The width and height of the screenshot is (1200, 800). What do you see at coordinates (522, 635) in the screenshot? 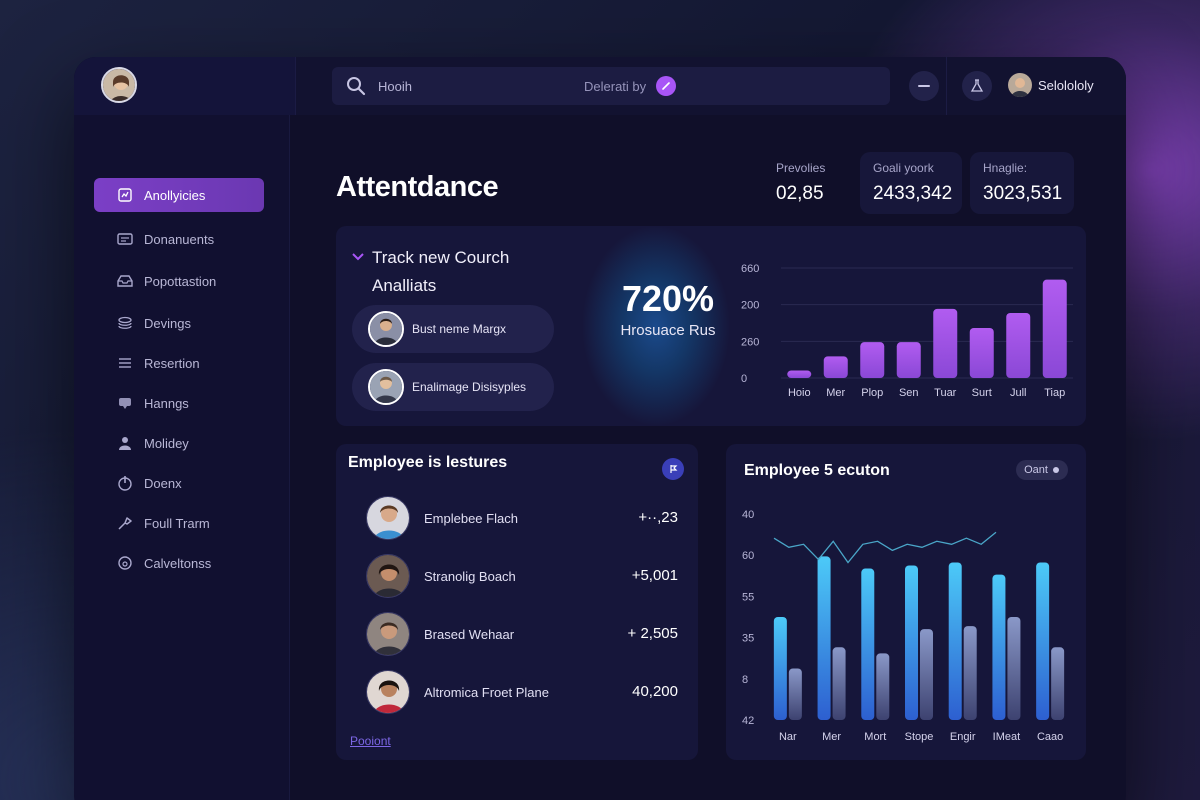
I see `employee-row: Brased Wehaar + 2,505` at bounding box center [522, 635].